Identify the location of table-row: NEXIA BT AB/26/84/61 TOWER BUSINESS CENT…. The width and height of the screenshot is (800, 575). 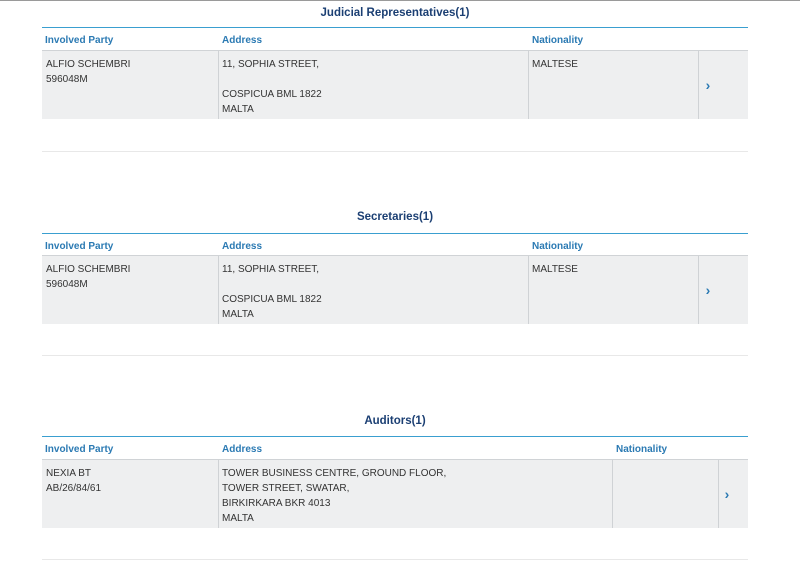
(395, 493).